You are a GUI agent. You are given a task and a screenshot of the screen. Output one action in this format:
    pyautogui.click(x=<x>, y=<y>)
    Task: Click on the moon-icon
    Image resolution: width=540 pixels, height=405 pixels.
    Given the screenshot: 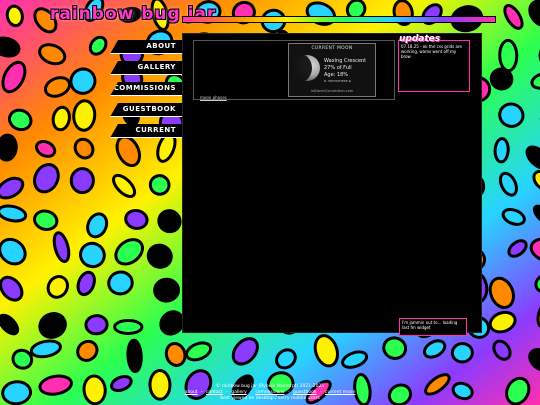 What is the action you would take?
    pyautogui.click(x=307, y=68)
    